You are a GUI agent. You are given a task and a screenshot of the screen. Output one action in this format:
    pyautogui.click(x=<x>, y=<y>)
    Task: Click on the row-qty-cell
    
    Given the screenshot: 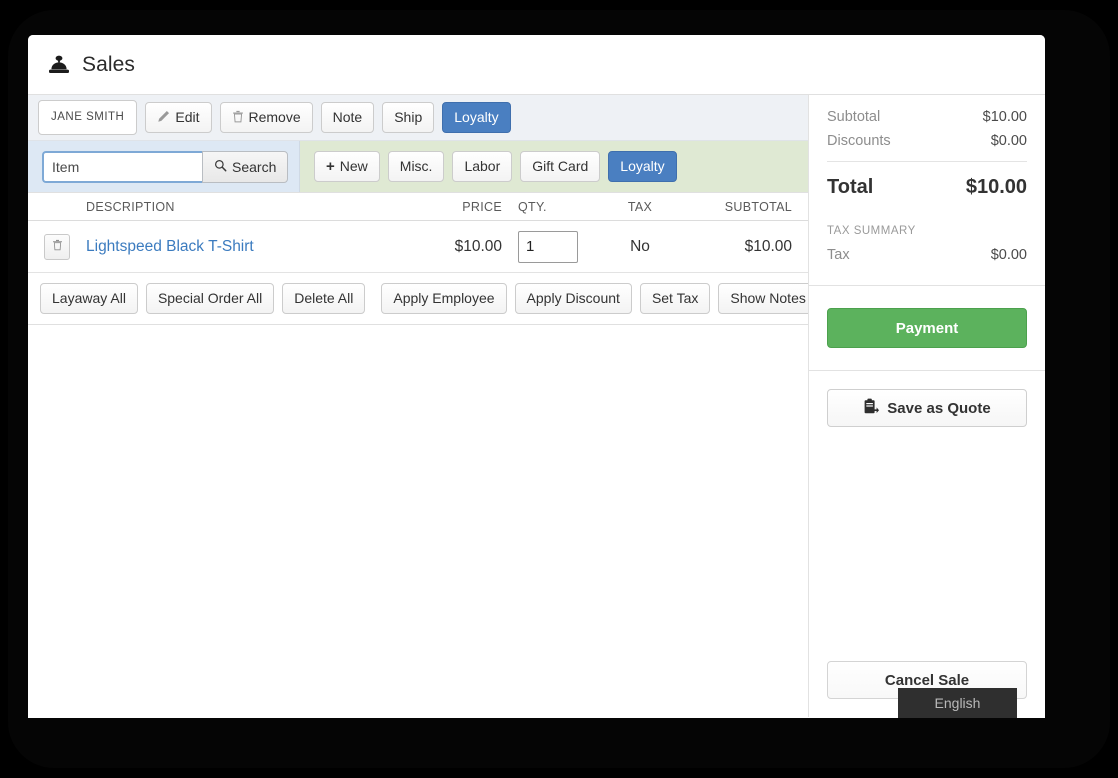 What is the action you would take?
    pyautogui.click(x=550, y=246)
    